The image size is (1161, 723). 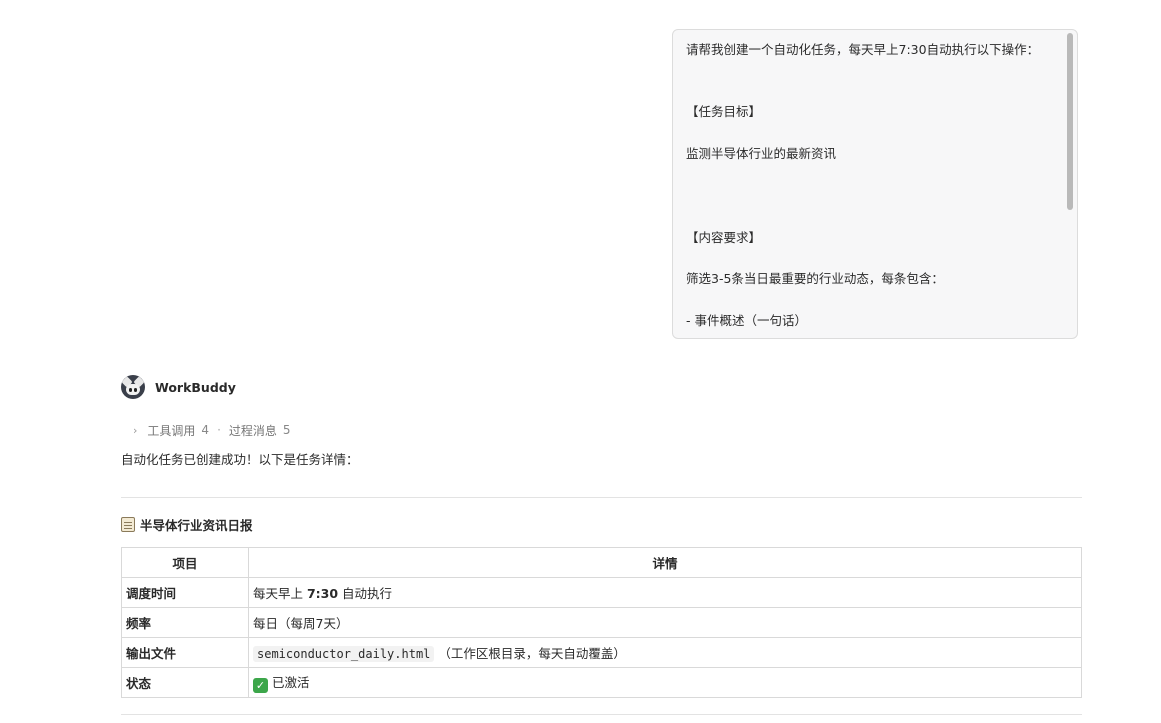 I want to click on assistant-header: WorkBuddy, so click(x=178, y=387).